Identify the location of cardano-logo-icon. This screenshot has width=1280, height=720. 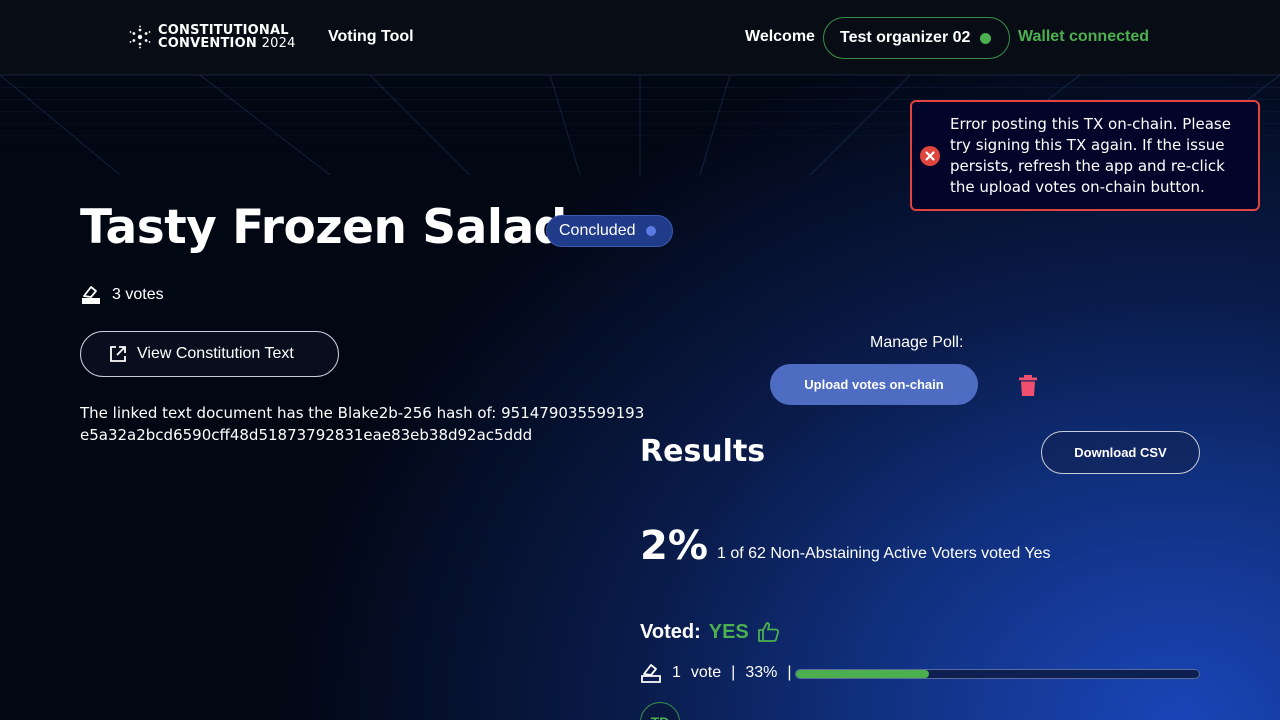
(140, 37).